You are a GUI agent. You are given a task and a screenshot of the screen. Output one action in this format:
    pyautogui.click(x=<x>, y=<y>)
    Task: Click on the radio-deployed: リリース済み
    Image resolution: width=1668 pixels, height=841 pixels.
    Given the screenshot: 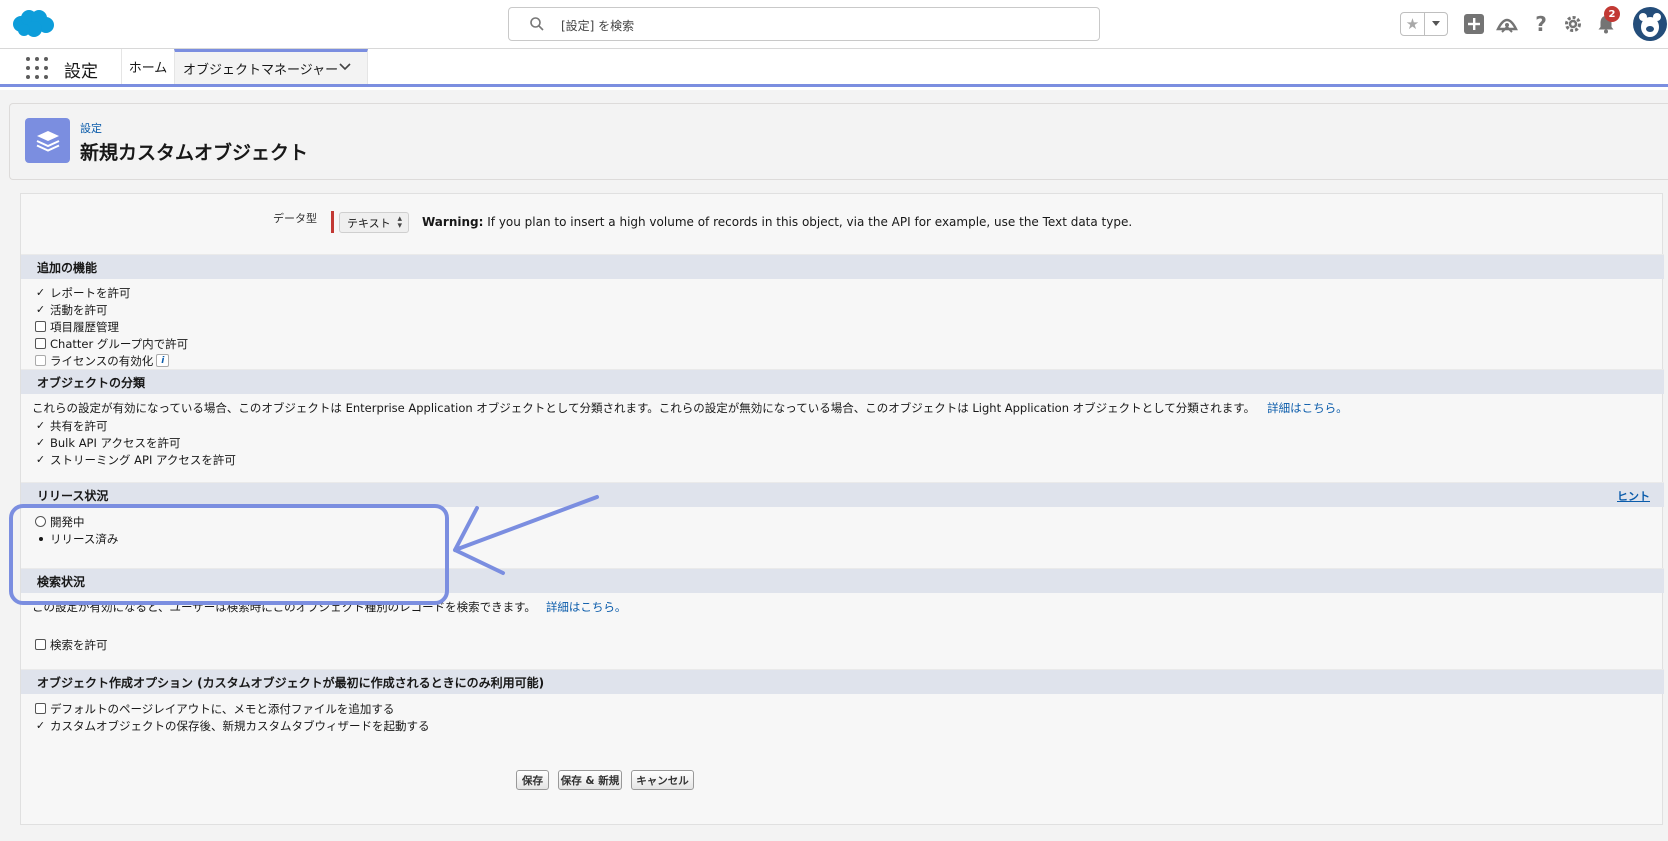 What is the action you would take?
    pyautogui.click(x=76, y=538)
    